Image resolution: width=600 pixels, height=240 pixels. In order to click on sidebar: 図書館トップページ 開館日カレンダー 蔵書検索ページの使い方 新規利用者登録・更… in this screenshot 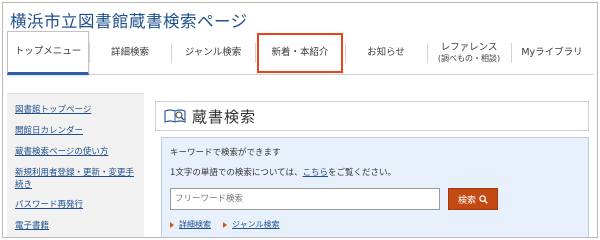, I will do `click(75, 165)`.